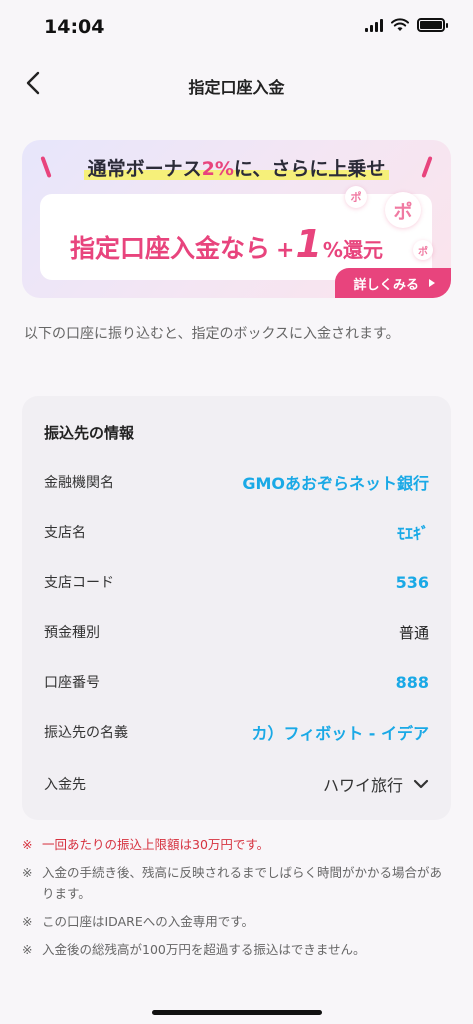 The height and width of the screenshot is (1024, 473). Describe the element at coordinates (217, 169) in the screenshot. I see `banner-headline-pct: 2%` at that location.